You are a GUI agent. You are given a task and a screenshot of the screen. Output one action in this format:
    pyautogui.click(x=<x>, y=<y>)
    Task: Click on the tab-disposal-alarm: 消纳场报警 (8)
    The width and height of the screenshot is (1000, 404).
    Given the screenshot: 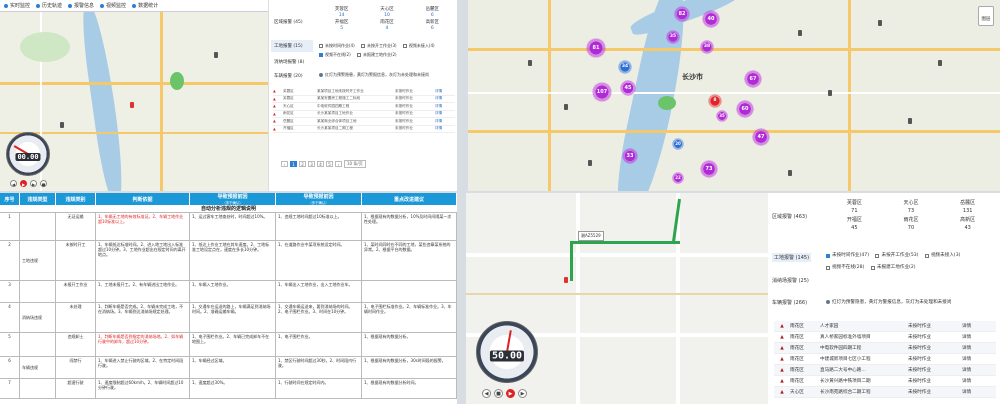 What is the action you would take?
    pyautogui.click(x=292, y=62)
    